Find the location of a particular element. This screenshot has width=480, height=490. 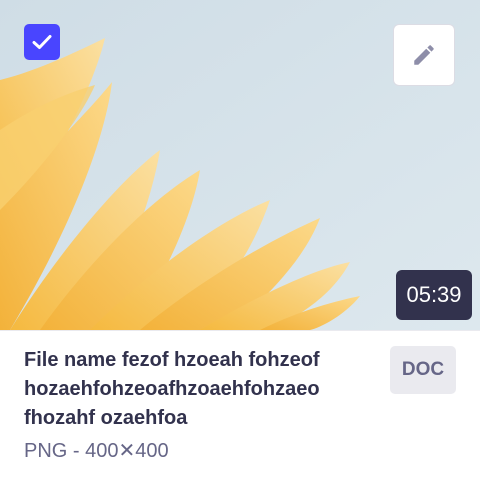

select-checkbox is located at coordinates (42, 42).